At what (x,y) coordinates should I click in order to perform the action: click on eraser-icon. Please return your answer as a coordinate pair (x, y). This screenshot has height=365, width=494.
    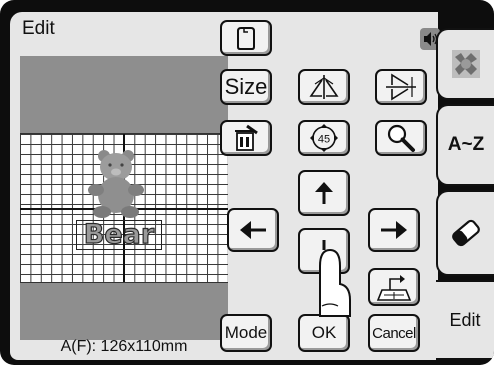
    Looking at the image, I should click on (466, 233).